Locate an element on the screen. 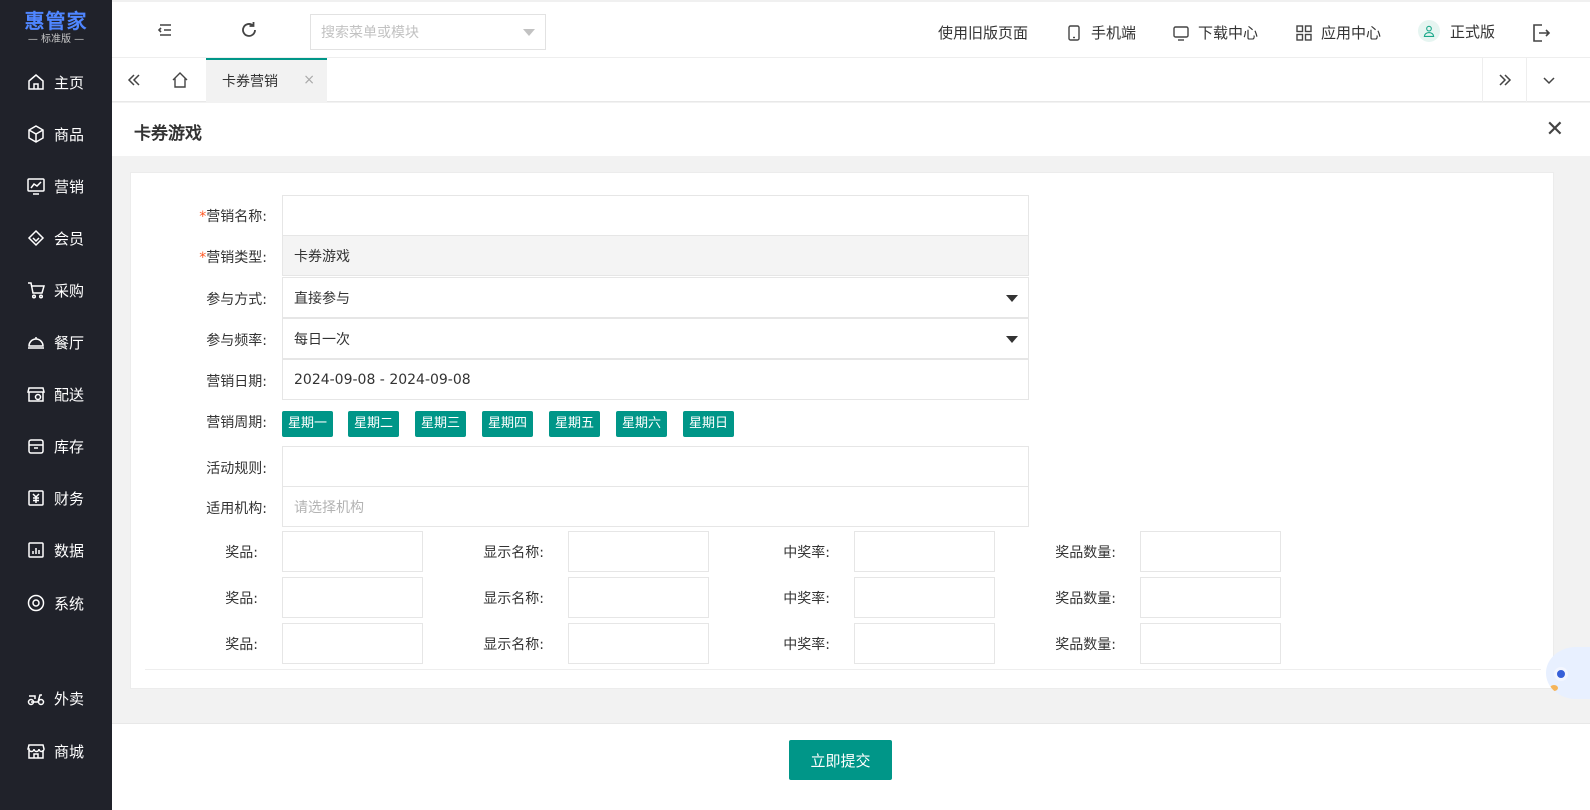 Image resolution: width=1590 pixels, height=810 pixels. scooter-icon is located at coordinates (36, 700).